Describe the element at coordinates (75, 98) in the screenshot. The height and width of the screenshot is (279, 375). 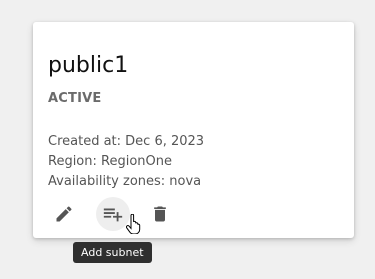
I see `status-label: ACTIVE` at that location.